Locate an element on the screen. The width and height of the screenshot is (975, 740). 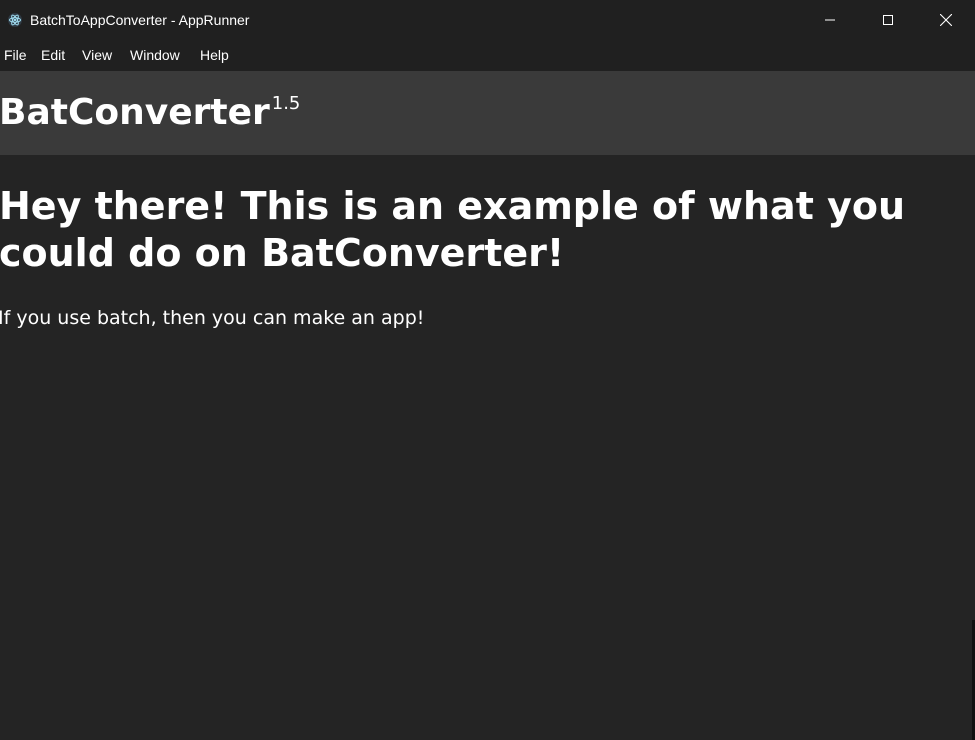
minimize-icon is located at coordinates (830, 20).